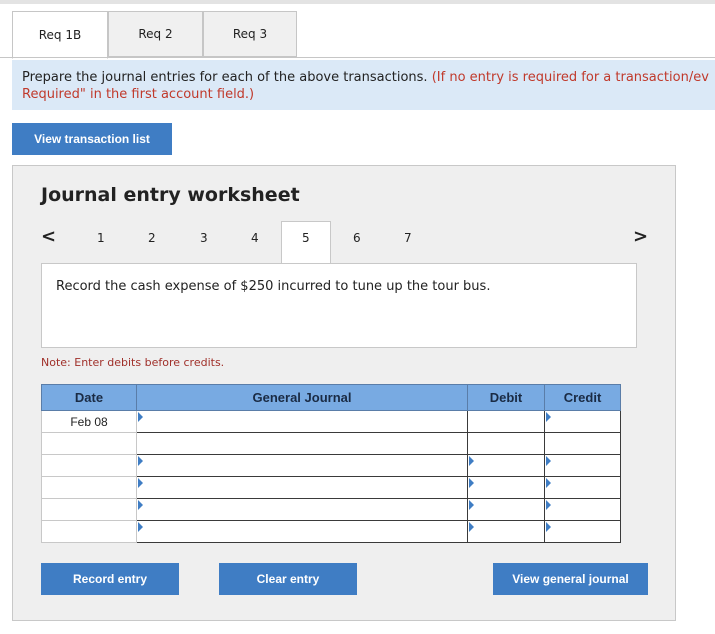 Image resolution: width=715 pixels, height=634 pixels. Describe the element at coordinates (89, 421) in the screenshot. I see `date-cell: Feb 08` at that location.